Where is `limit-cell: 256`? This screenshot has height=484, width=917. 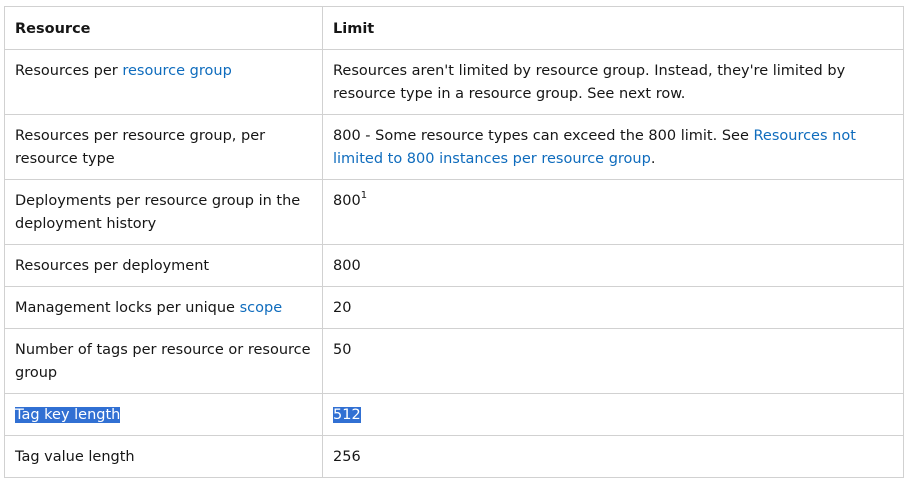
limit-cell: 256 is located at coordinates (613, 456).